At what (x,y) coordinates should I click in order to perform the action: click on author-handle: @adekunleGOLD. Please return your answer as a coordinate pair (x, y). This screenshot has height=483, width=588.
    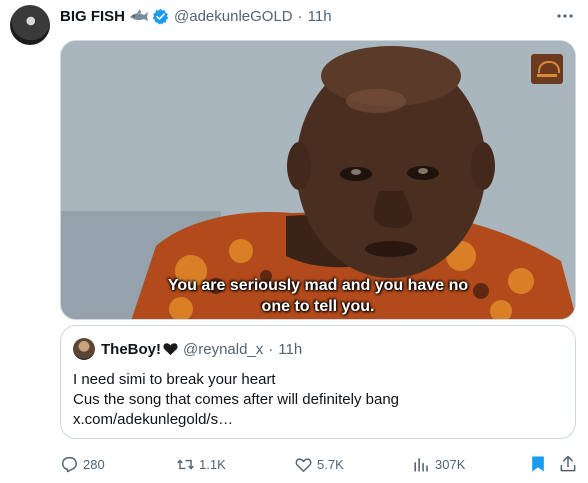
    Looking at the image, I should click on (233, 16).